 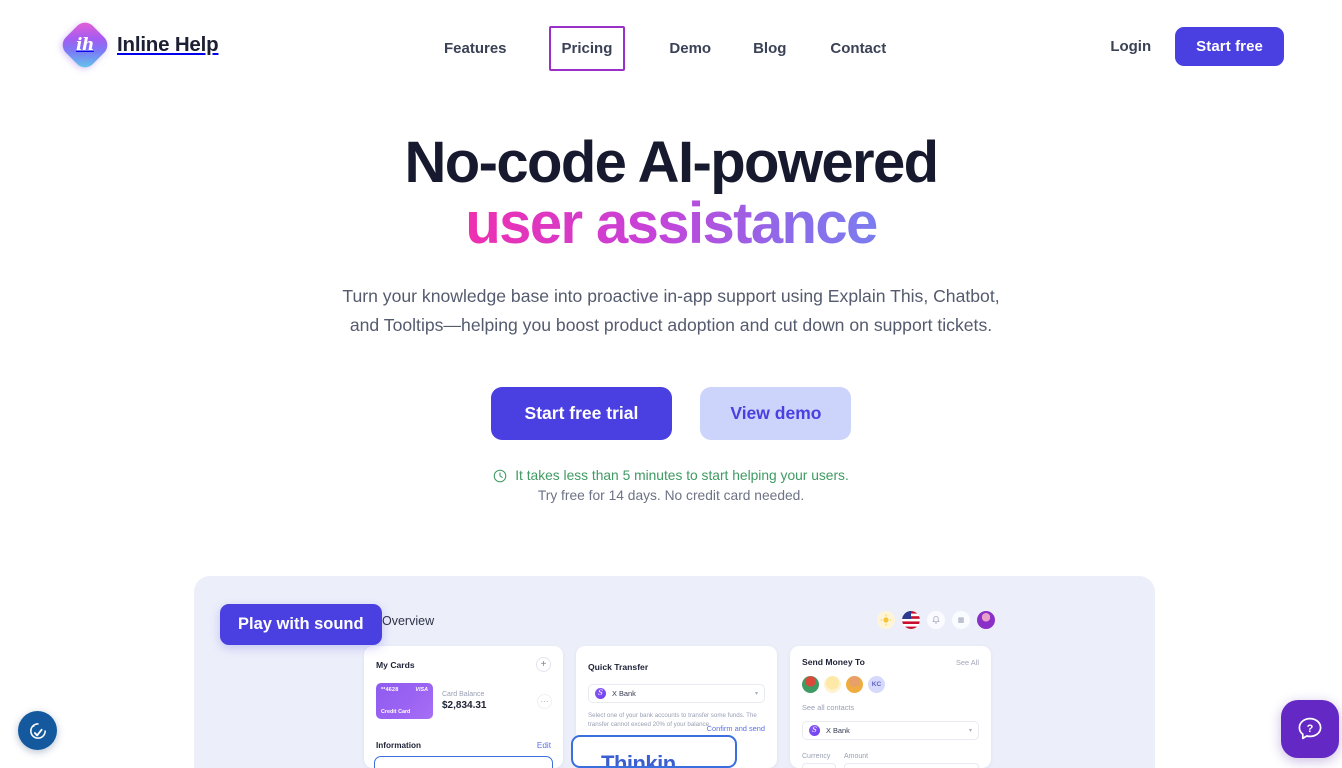 I want to click on user-avatar, so click(x=986, y=620).